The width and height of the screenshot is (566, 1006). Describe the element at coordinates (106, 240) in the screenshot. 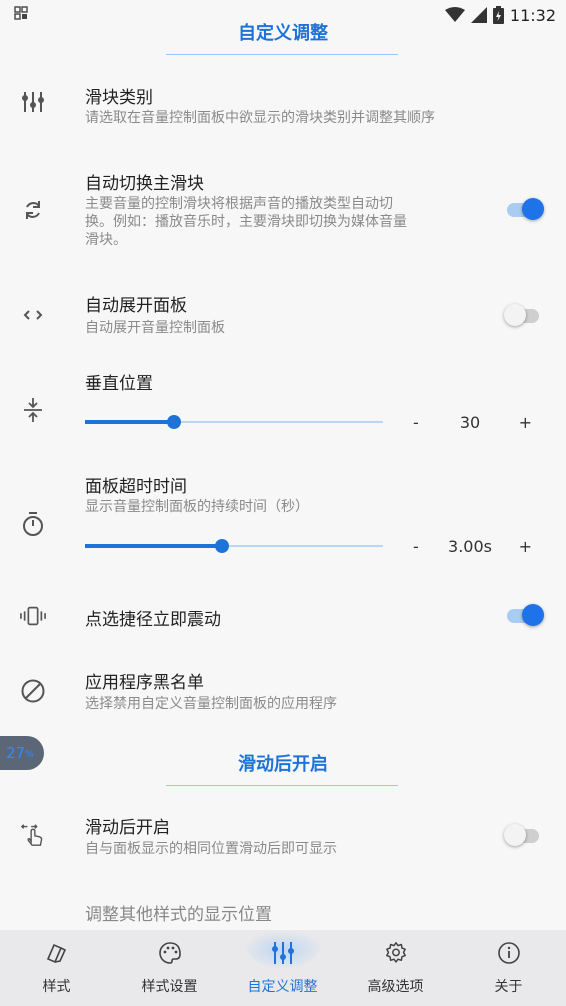

I see `setting-subtitle-line-3: 滑块。` at that location.